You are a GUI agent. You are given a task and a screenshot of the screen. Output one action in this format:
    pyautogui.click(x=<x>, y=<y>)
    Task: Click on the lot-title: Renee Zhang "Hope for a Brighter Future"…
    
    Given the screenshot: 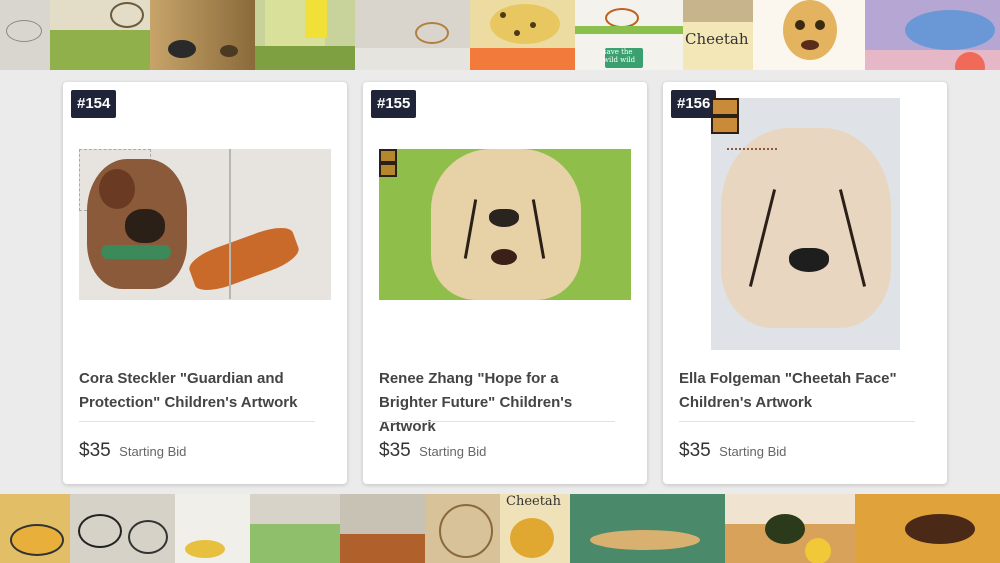 What is the action you would take?
    pyautogui.click(x=497, y=403)
    